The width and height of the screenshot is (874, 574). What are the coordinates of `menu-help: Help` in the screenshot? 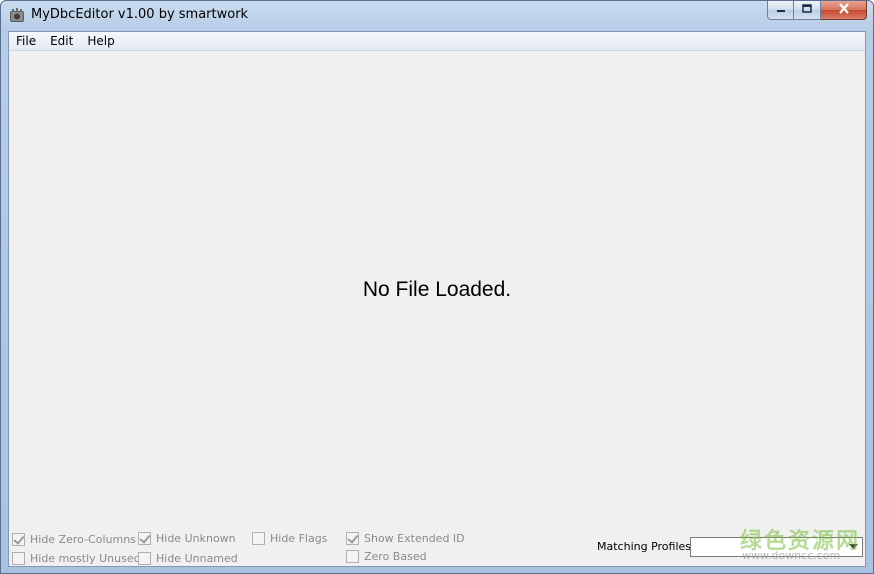 It's located at (100, 41).